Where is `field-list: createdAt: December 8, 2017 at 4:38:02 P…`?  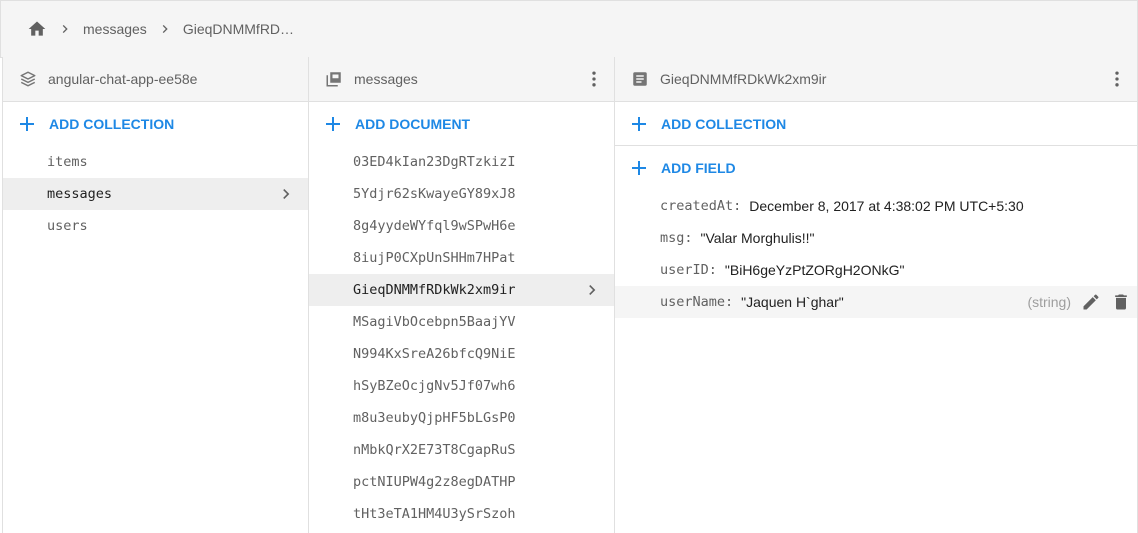
field-list: createdAt: December 8, 2017 at 4:38:02 P… is located at coordinates (876, 254).